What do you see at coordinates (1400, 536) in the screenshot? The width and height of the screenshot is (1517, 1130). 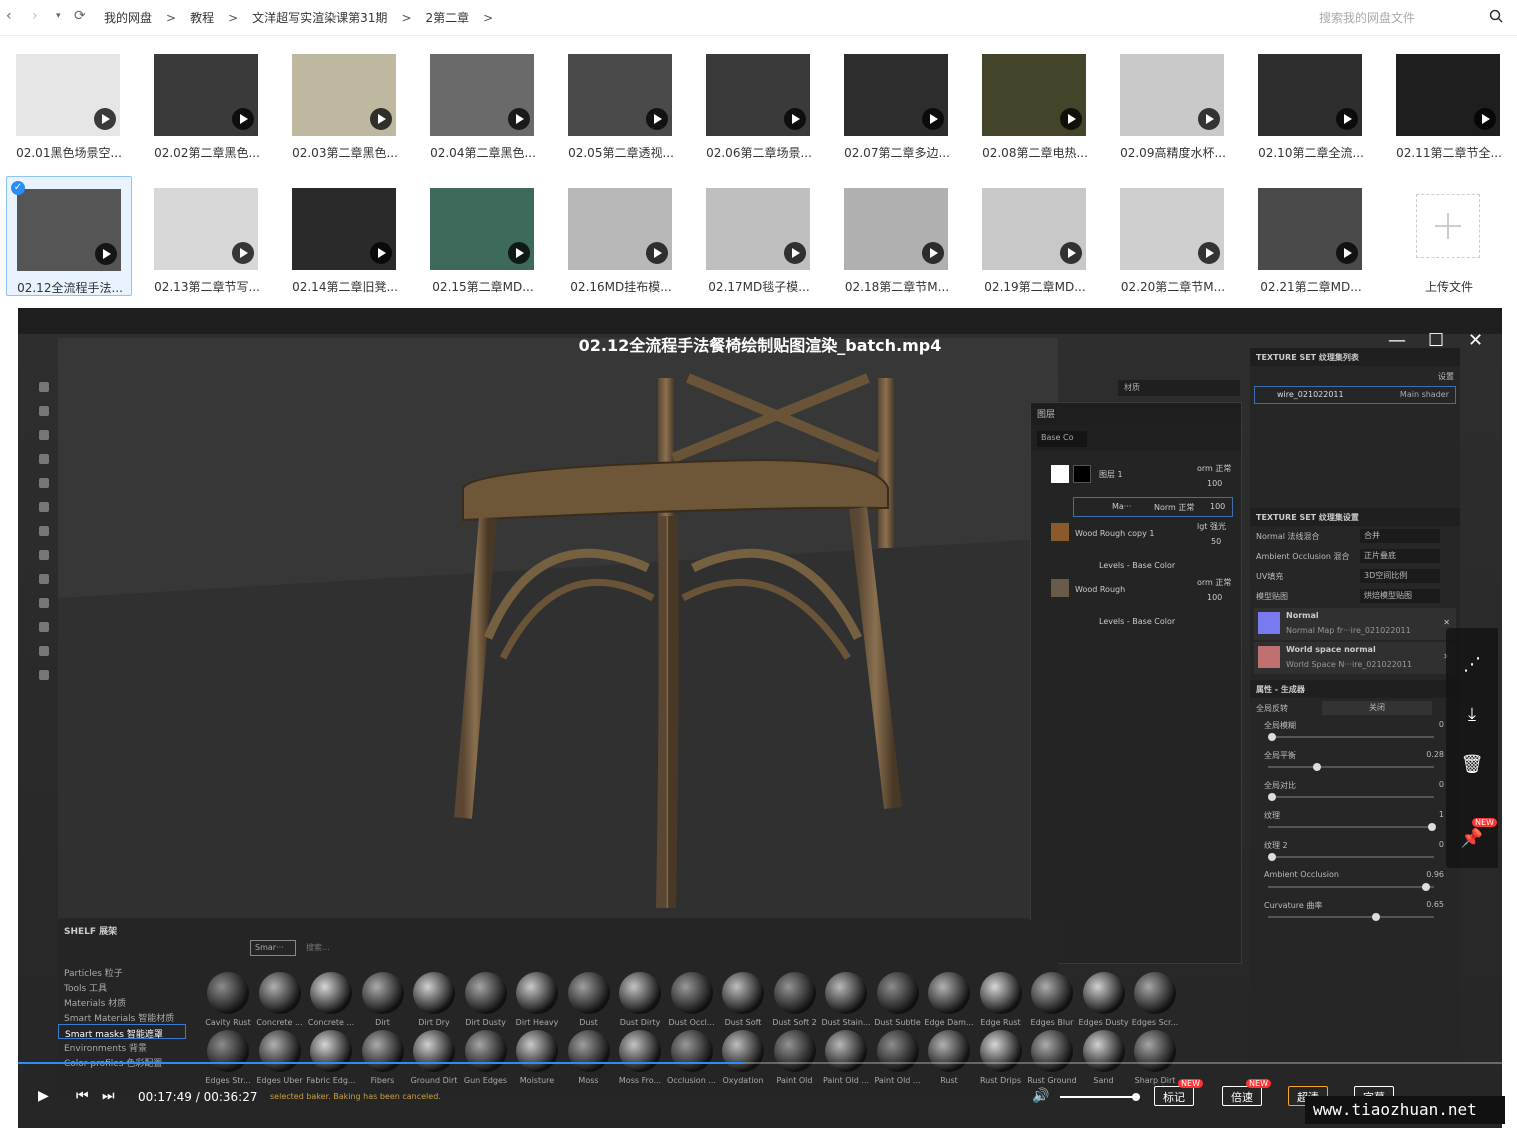 I see `setting-value: 合并` at bounding box center [1400, 536].